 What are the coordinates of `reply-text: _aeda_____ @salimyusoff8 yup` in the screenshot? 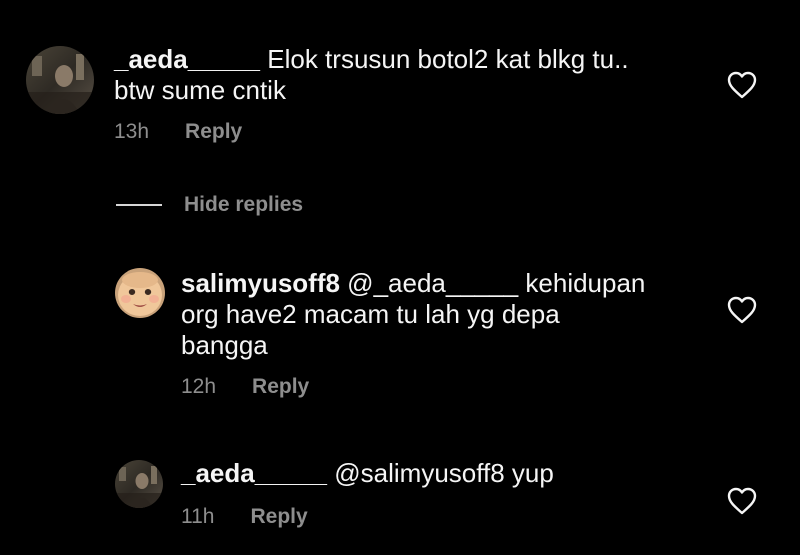 It's located at (441, 473).